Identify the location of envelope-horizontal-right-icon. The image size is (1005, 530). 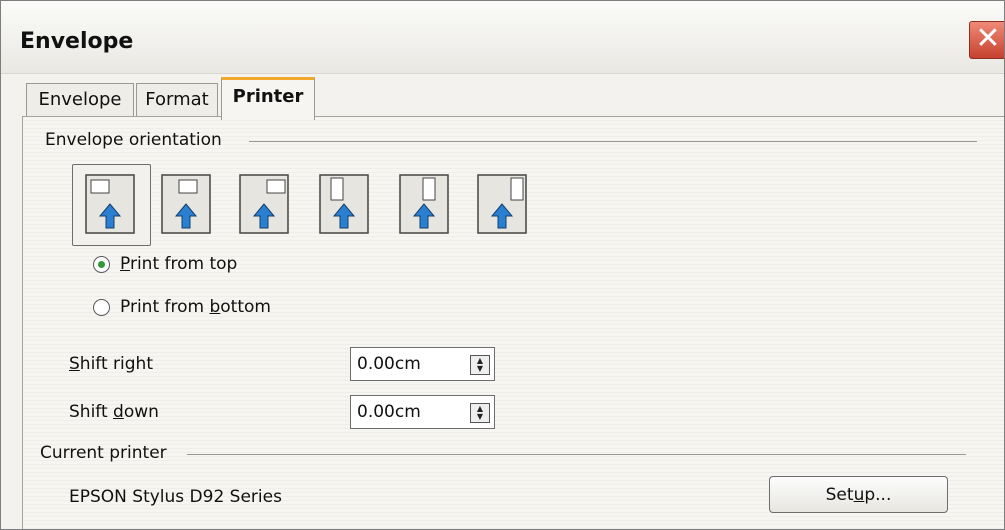
(264, 204).